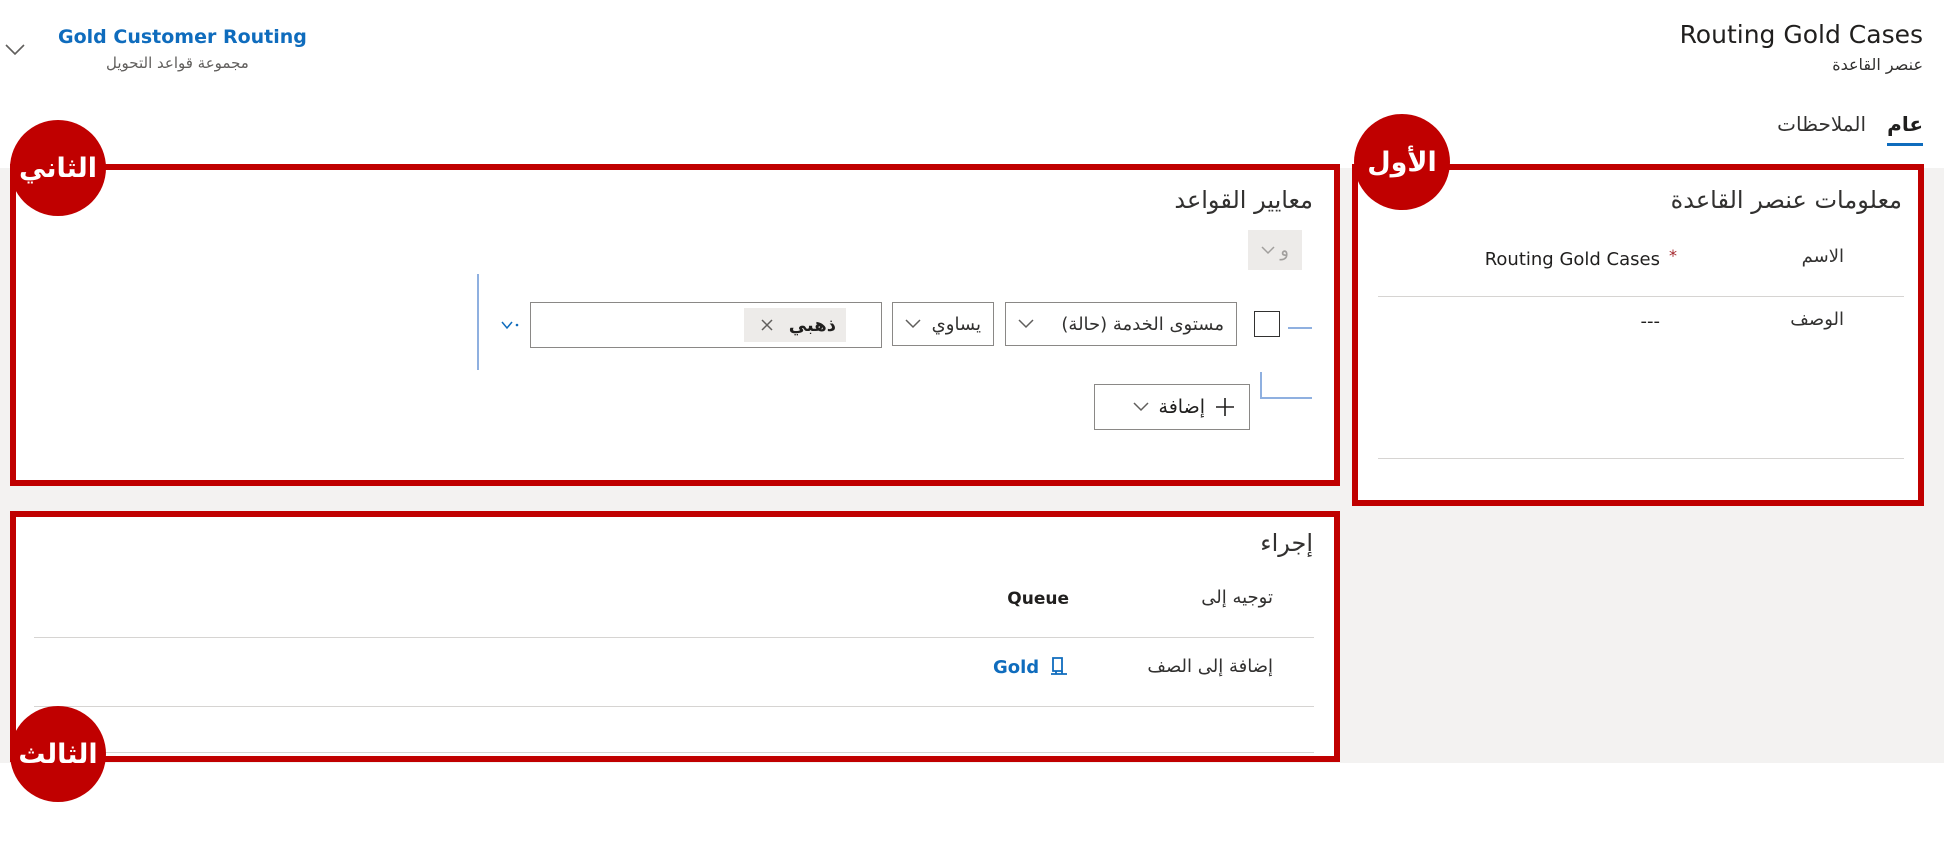 This screenshot has height=865, width=1944. Describe the element at coordinates (1905, 129) in the screenshot. I see `tab-general: عام` at that location.